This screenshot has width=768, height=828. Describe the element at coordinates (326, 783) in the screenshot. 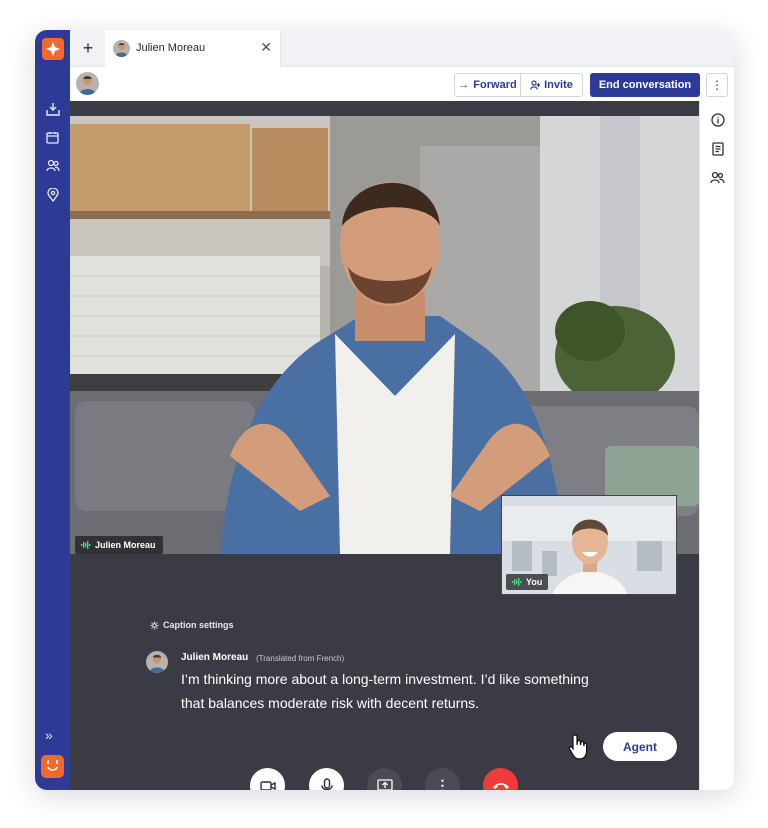

I see `microphone-icon` at that location.